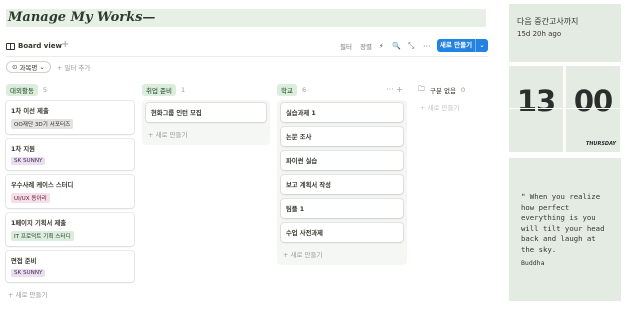 The height and width of the screenshot is (310, 625). Describe the element at coordinates (463, 90) in the screenshot. I see `group-count: 0` at that location.